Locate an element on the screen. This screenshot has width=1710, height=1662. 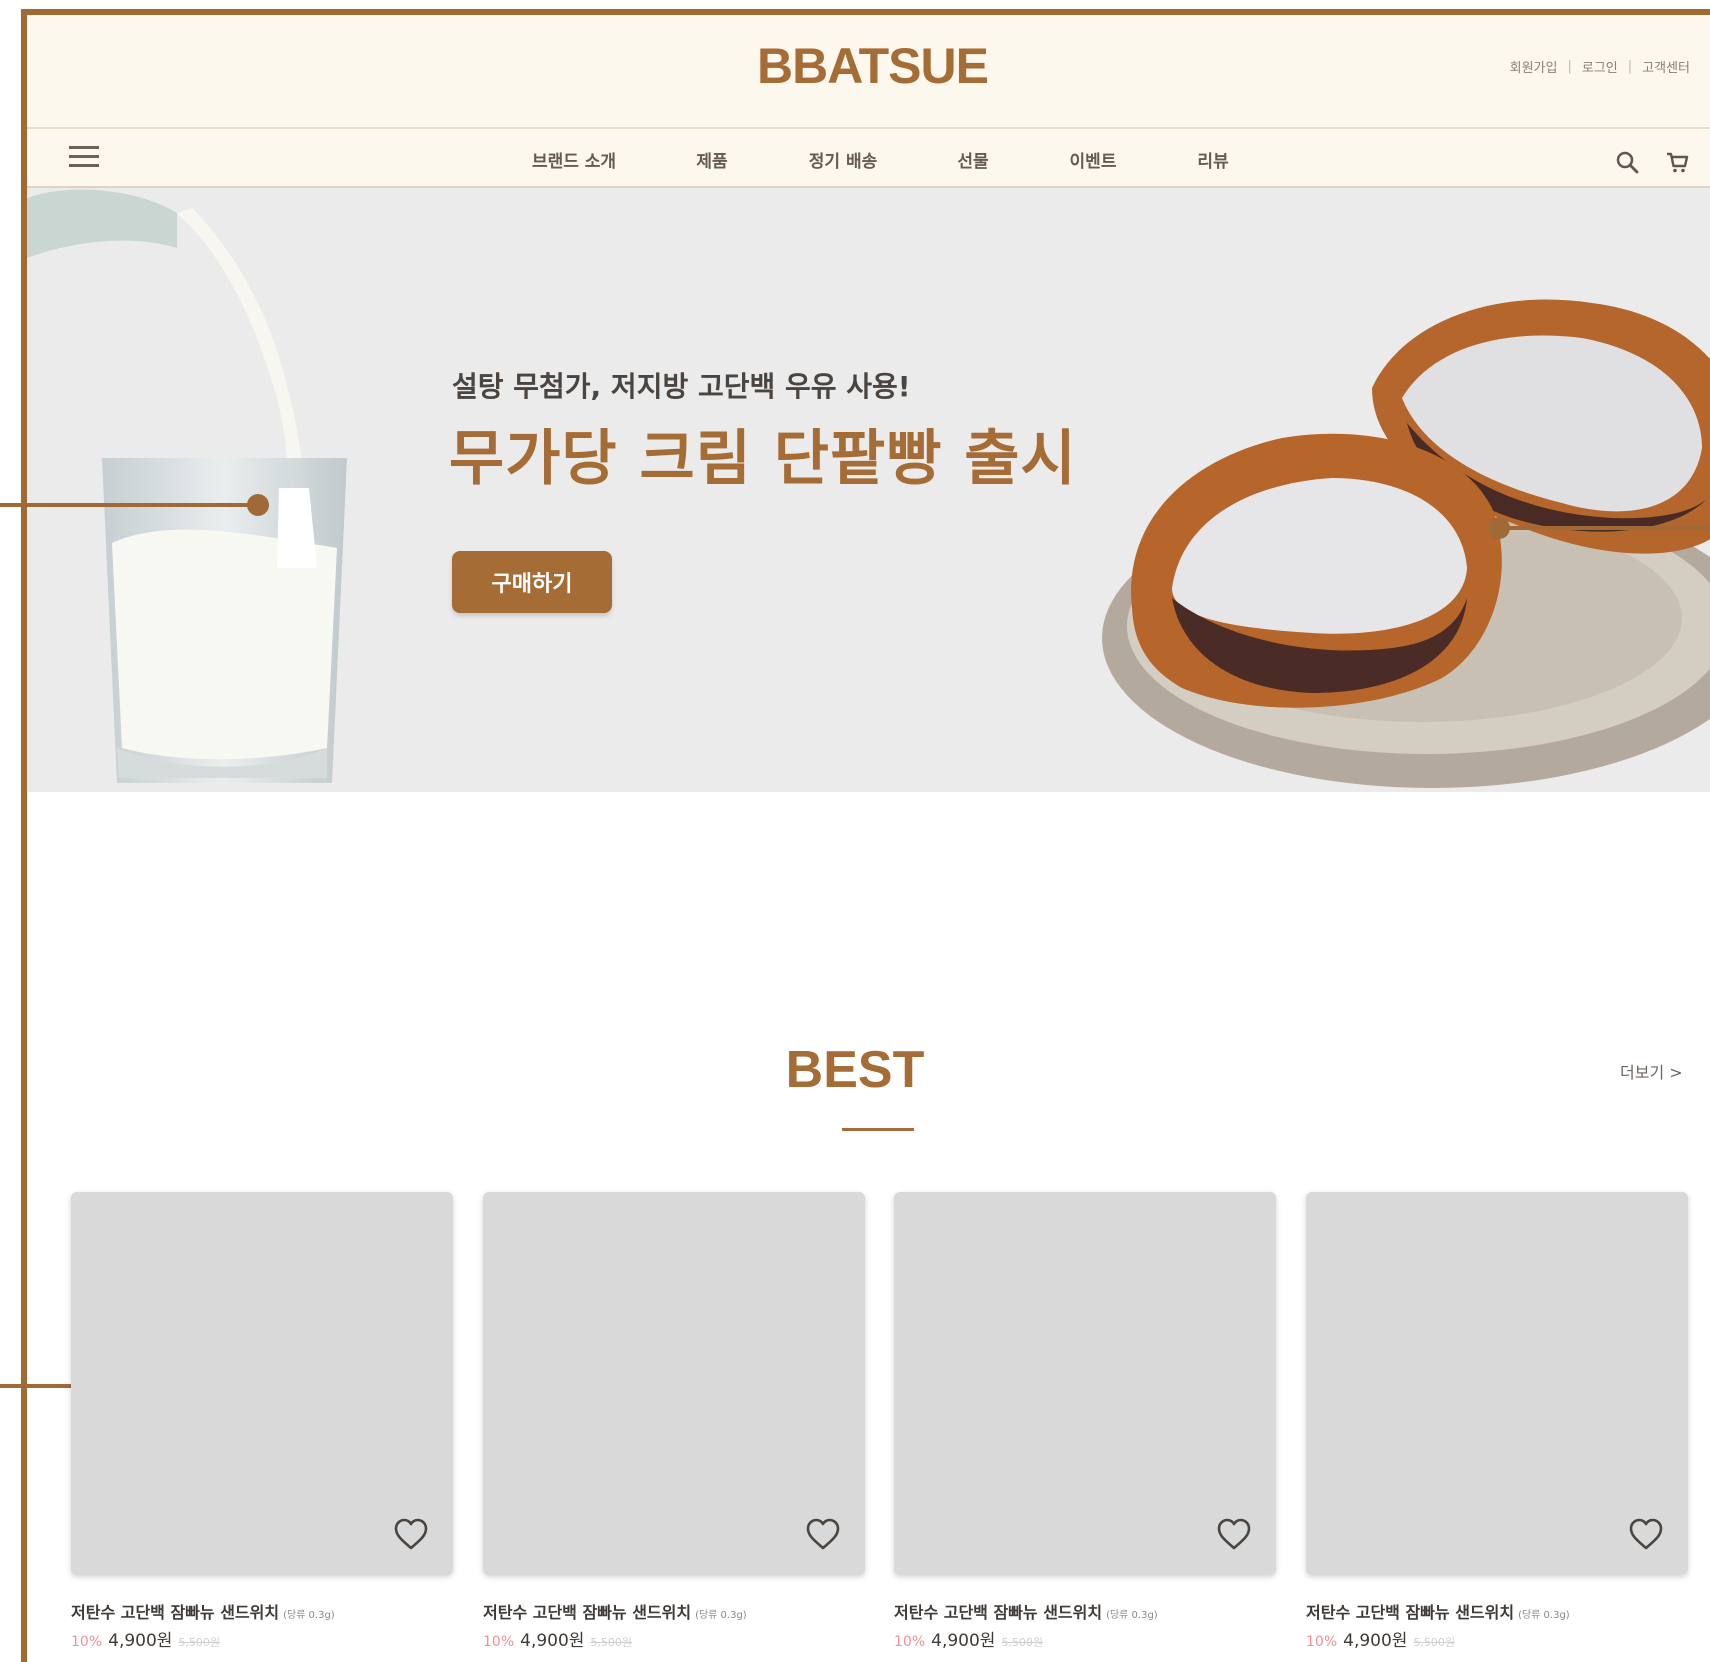
nav-products: 제품 is located at coordinates (711, 159).